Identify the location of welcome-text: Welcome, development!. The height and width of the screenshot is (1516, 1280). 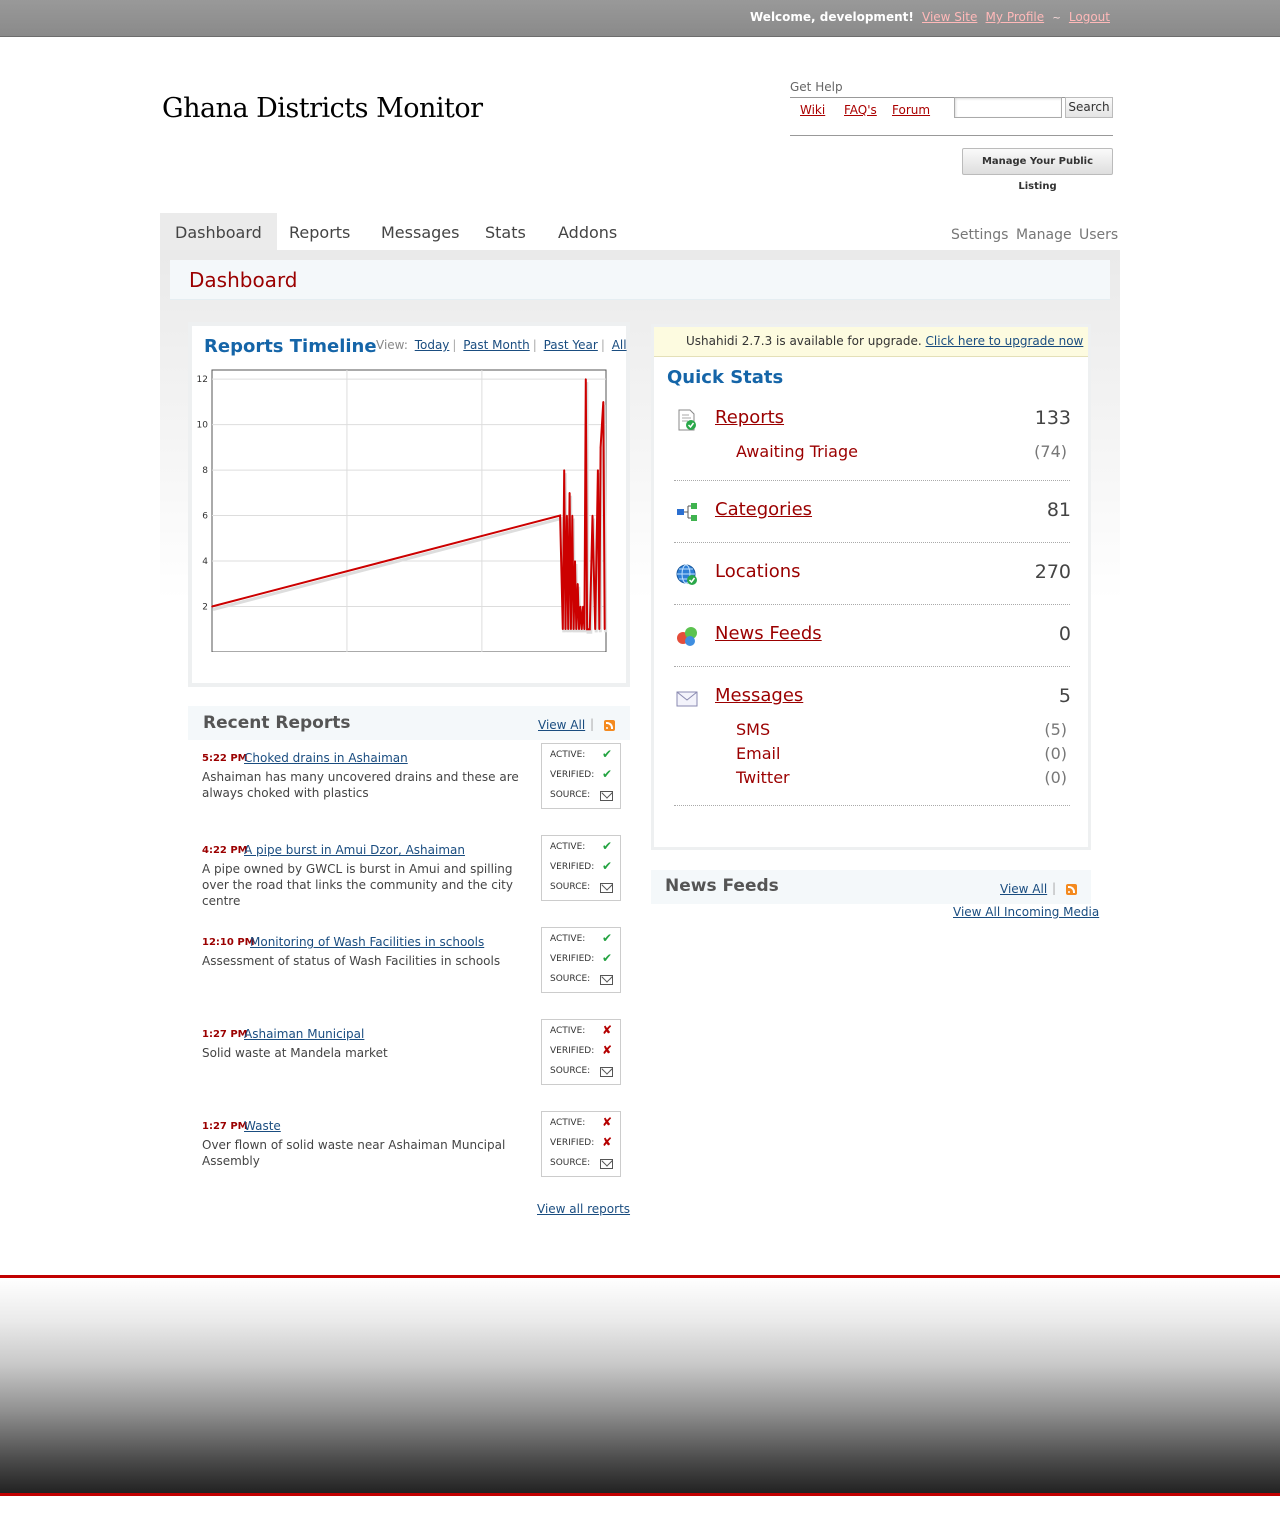
(832, 17).